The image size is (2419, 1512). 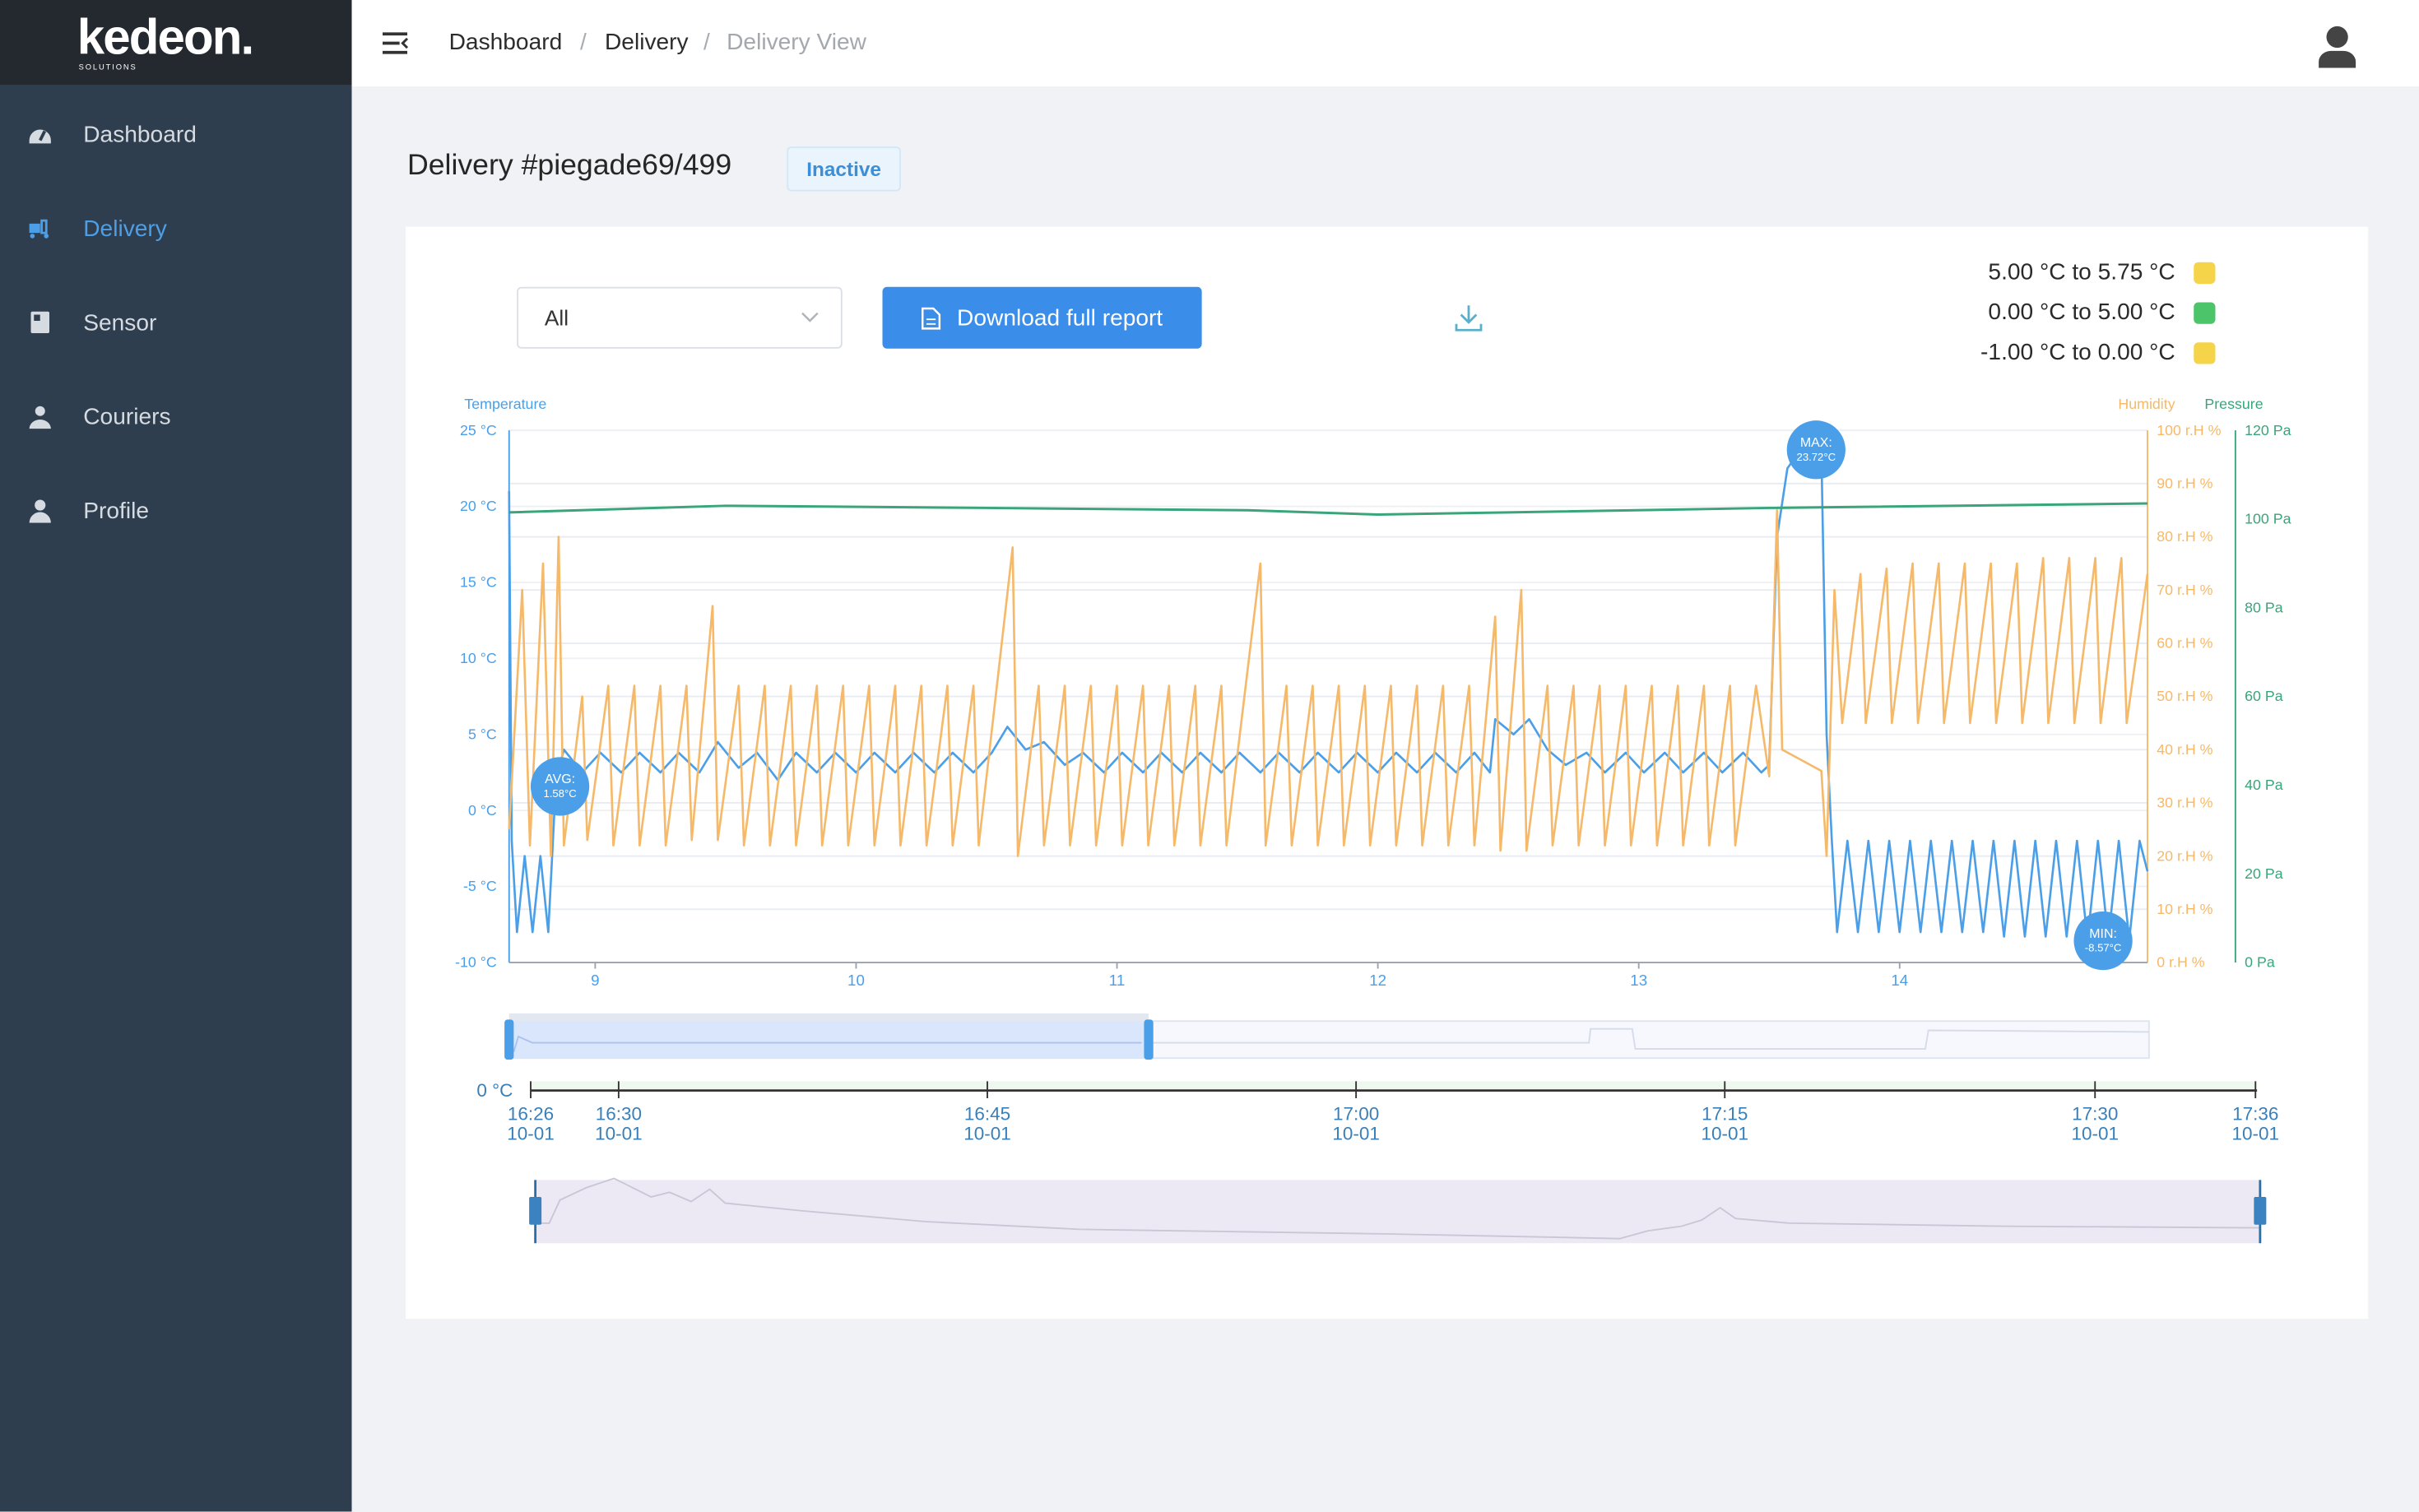 What do you see at coordinates (2184, 855) in the screenshot?
I see `humidity-tick-label: 20 r.H %` at bounding box center [2184, 855].